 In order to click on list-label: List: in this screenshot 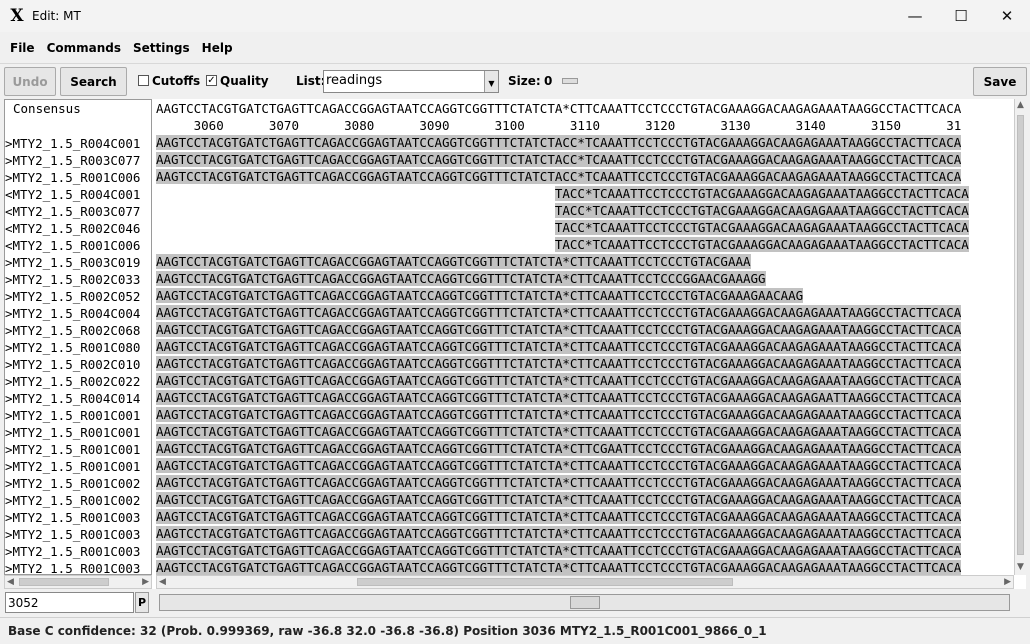, I will do `click(311, 81)`.